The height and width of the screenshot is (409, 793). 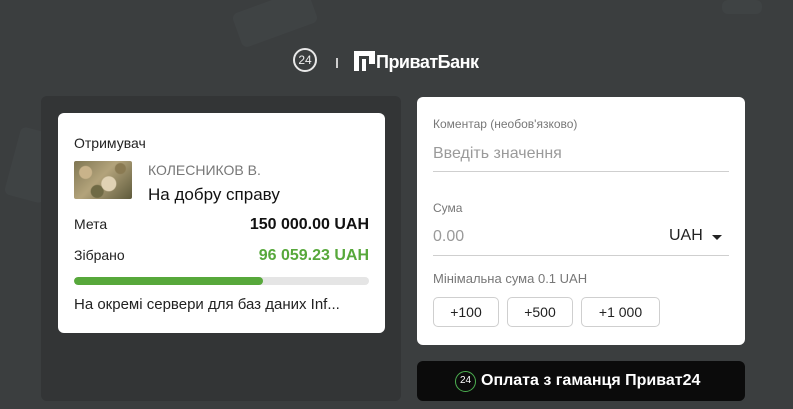 What do you see at coordinates (717, 237) in the screenshot?
I see `chevron-down-icon` at bounding box center [717, 237].